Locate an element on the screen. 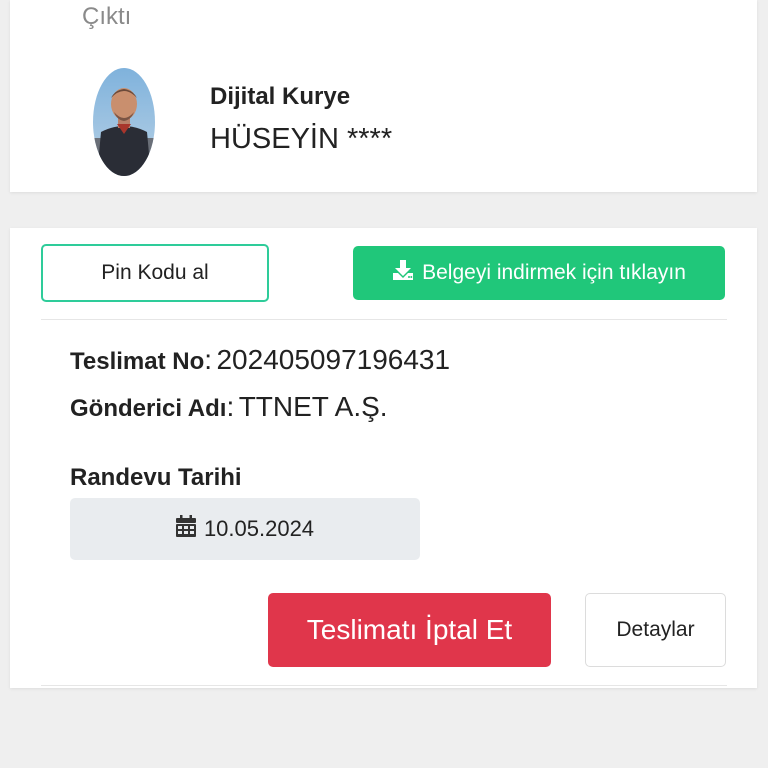 Image resolution: width=768 pixels, height=768 pixels. delivery-number-row: Teslimat No: 202405097196431 is located at coordinates (260, 360).